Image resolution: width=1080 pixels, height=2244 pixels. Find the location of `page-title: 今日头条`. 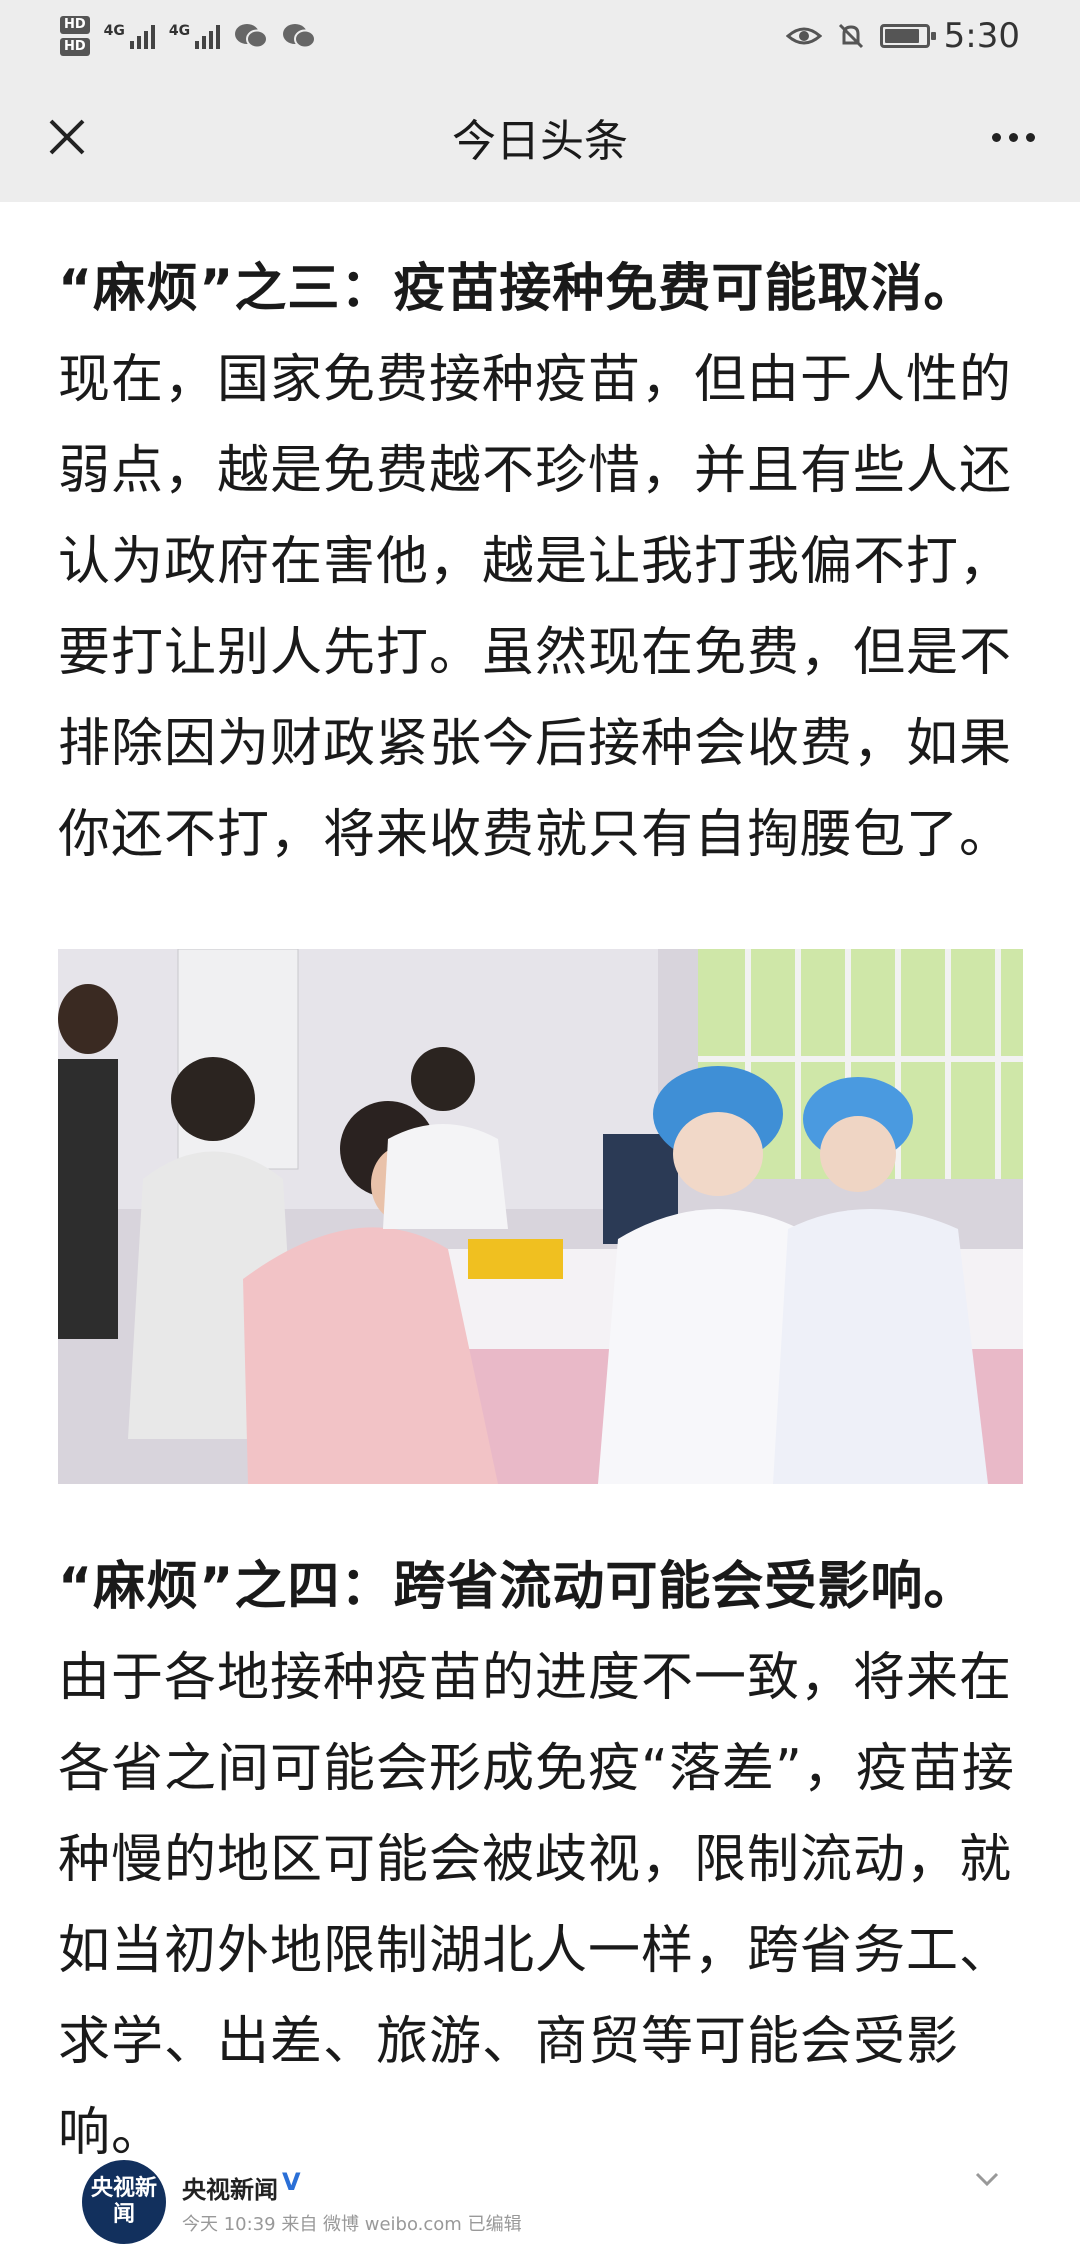

page-title: 今日头条 is located at coordinates (540, 141).